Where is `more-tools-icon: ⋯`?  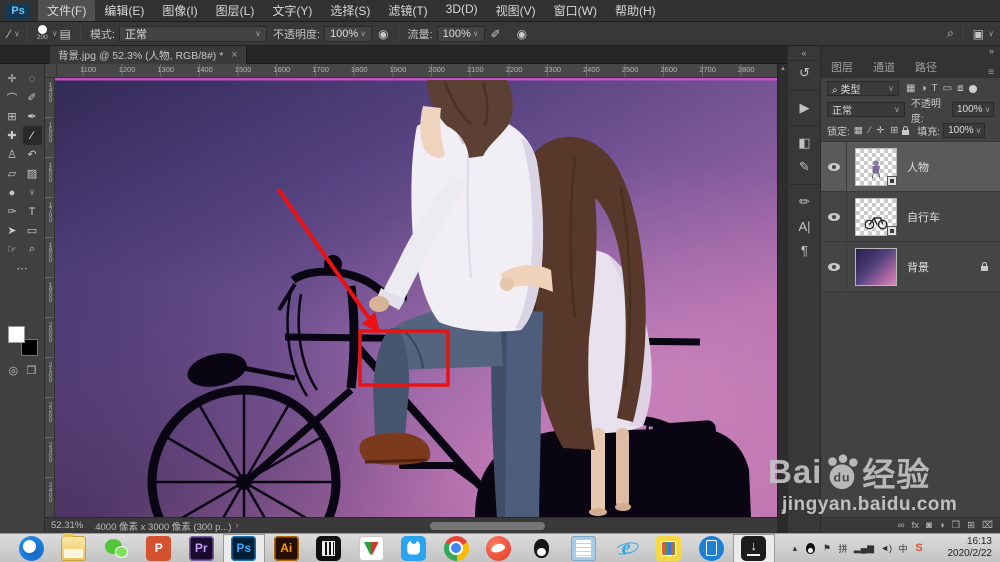 more-tools-icon: ⋯ is located at coordinates (22, 268).